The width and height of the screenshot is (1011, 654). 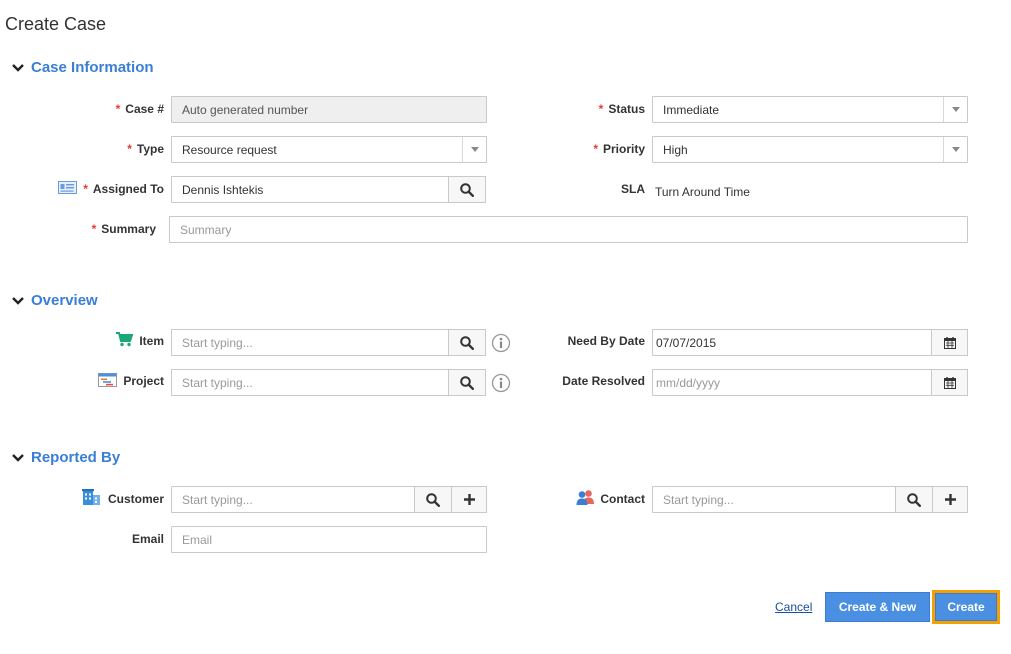 I want to click on contact-search-button, so click(x=914, y=499).